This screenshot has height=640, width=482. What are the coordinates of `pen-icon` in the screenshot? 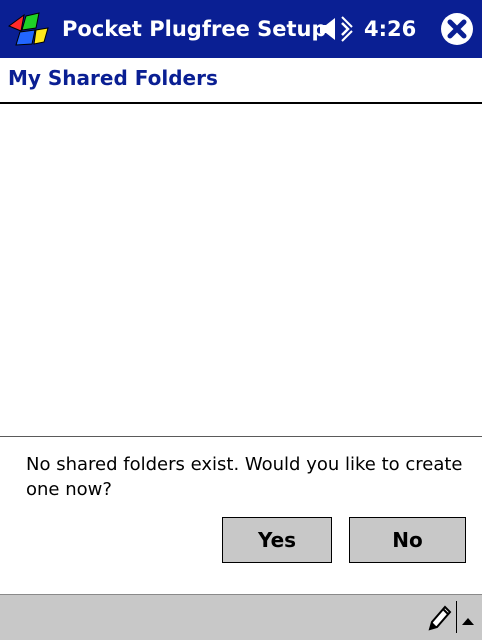 It's located at (440, 618).